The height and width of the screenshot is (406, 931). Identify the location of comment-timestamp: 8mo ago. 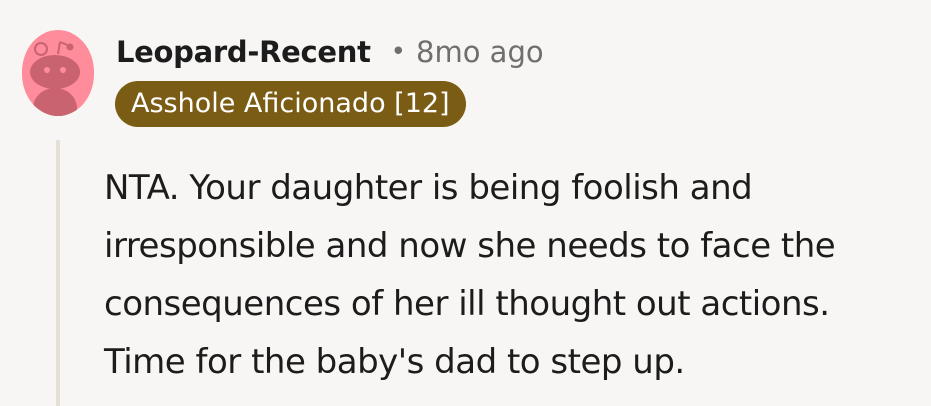
(480, 52).